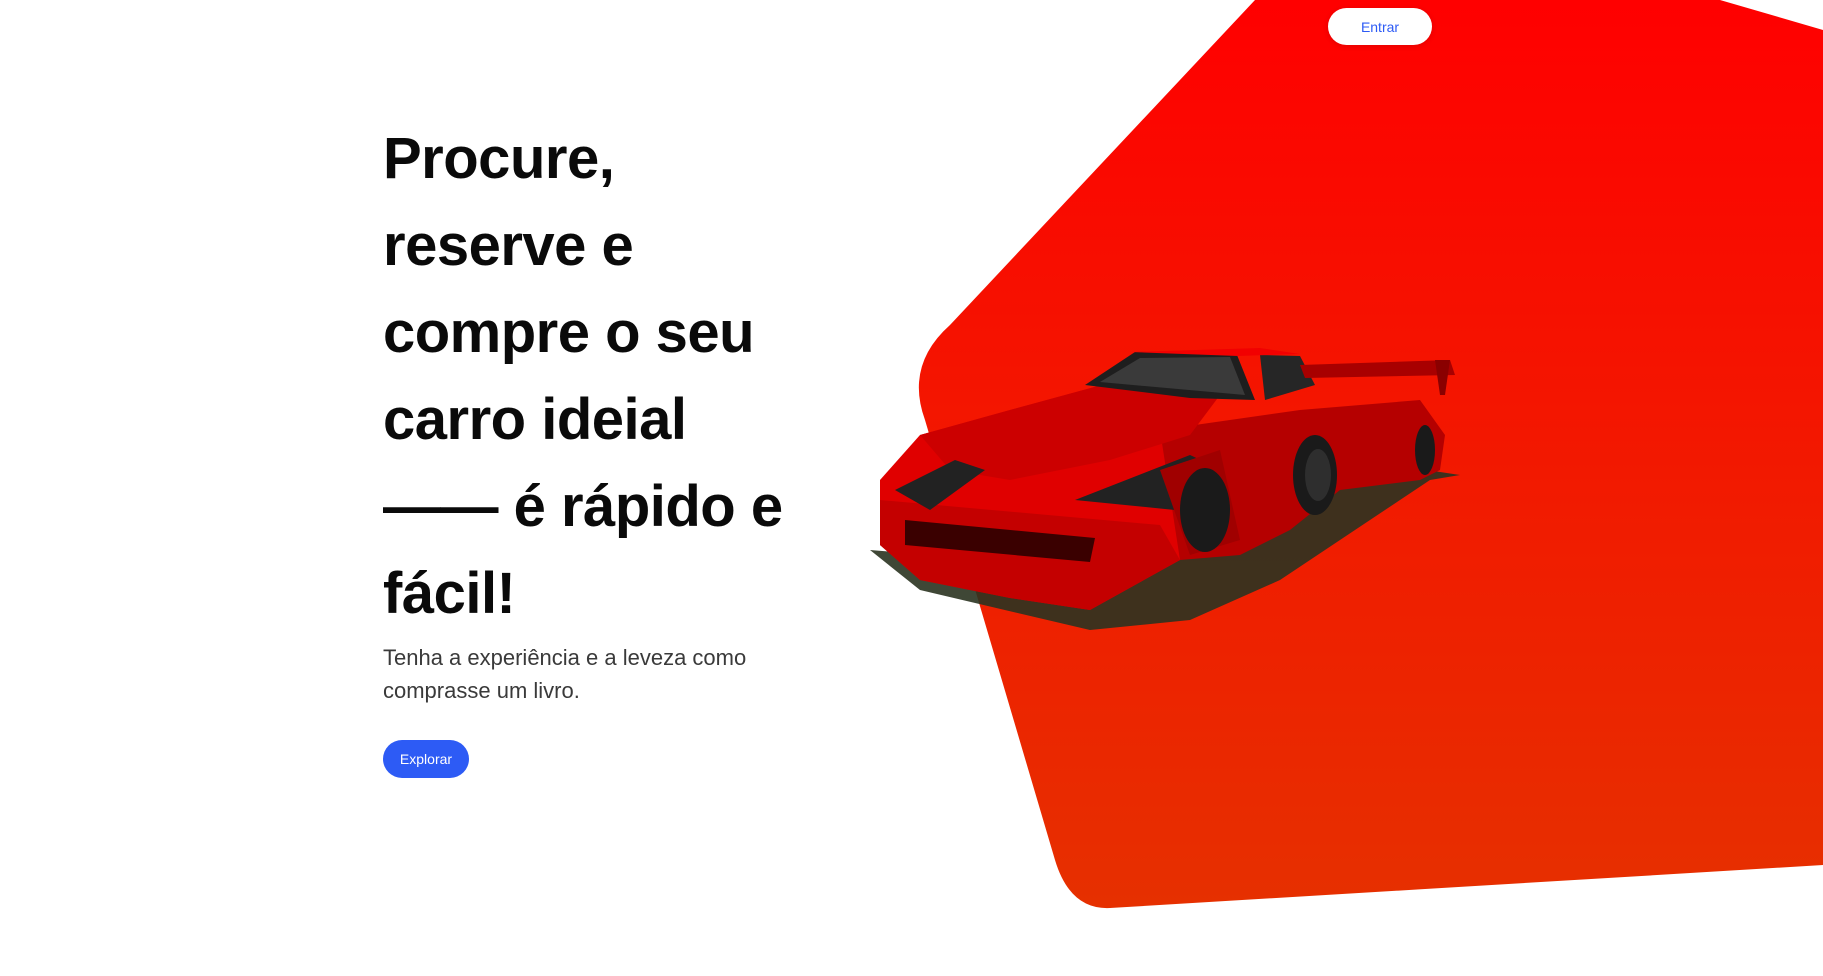 Image resolution: width=1823 pixels, height=976 pixels. Describe the element at coordinates (426, 759) in the screenshot. I see `explore-button: Explorar` at that location.